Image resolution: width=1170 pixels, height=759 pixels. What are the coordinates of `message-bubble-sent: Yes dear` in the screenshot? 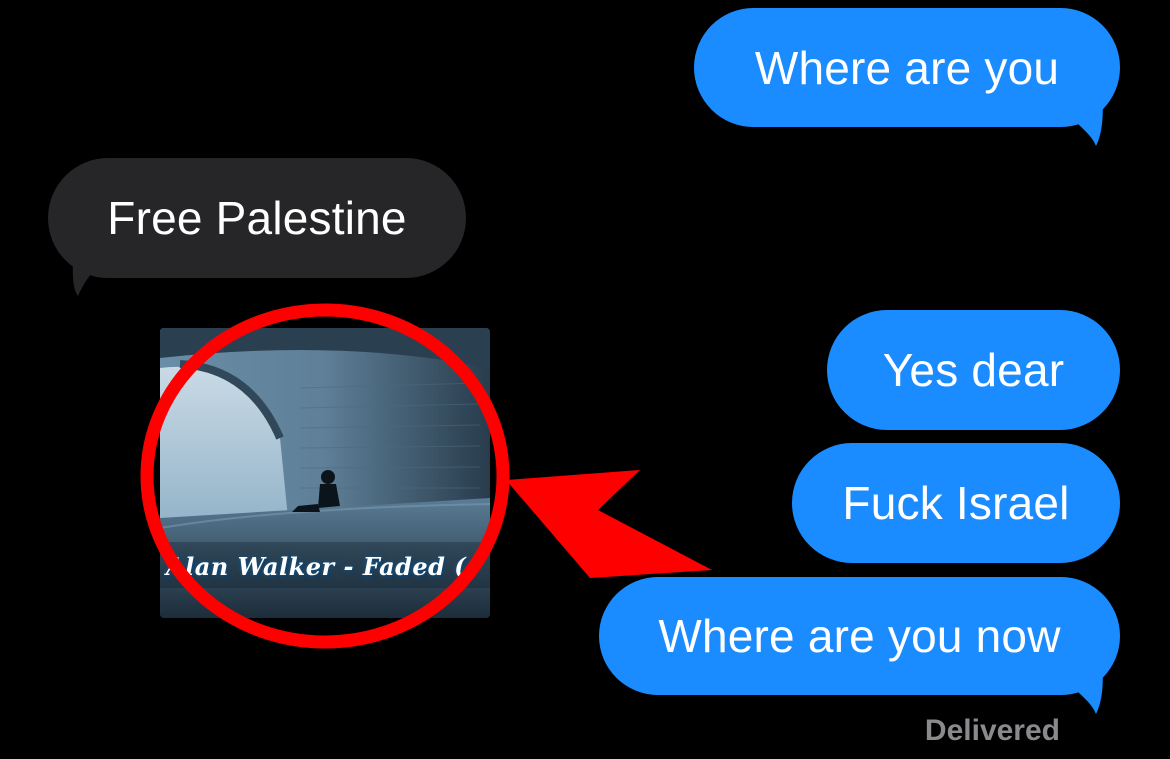 It's located at (973, 370).